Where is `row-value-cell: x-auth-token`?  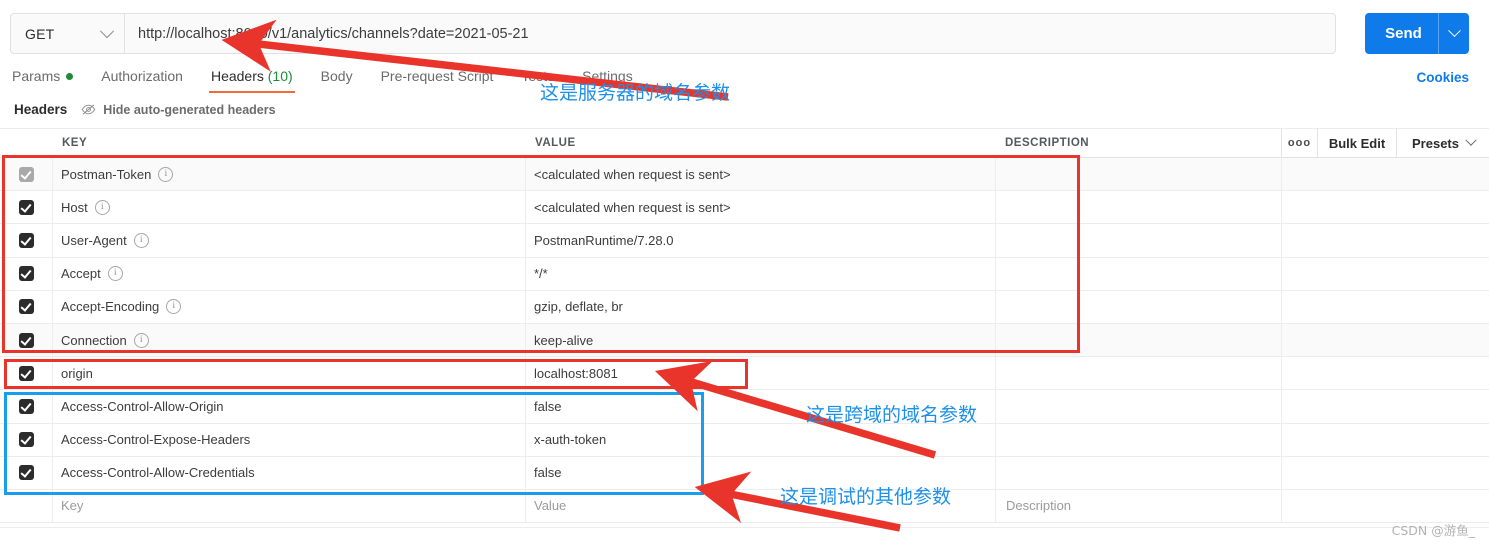 row-value-cell: x-auth-token is located at coordinates (760, 439).